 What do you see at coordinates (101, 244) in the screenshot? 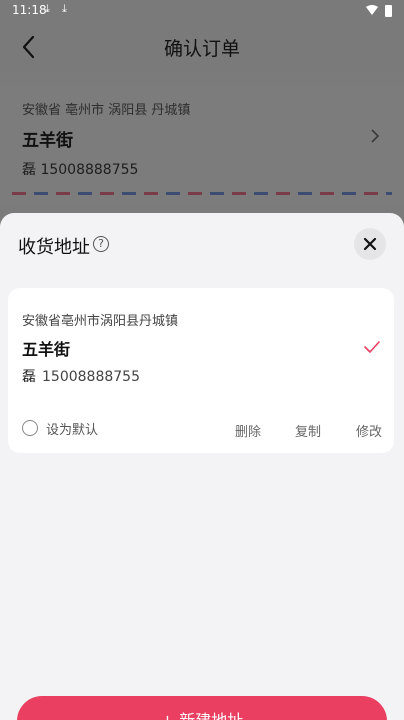
I see `help-icon: ?` at bounding box center [101, 244].